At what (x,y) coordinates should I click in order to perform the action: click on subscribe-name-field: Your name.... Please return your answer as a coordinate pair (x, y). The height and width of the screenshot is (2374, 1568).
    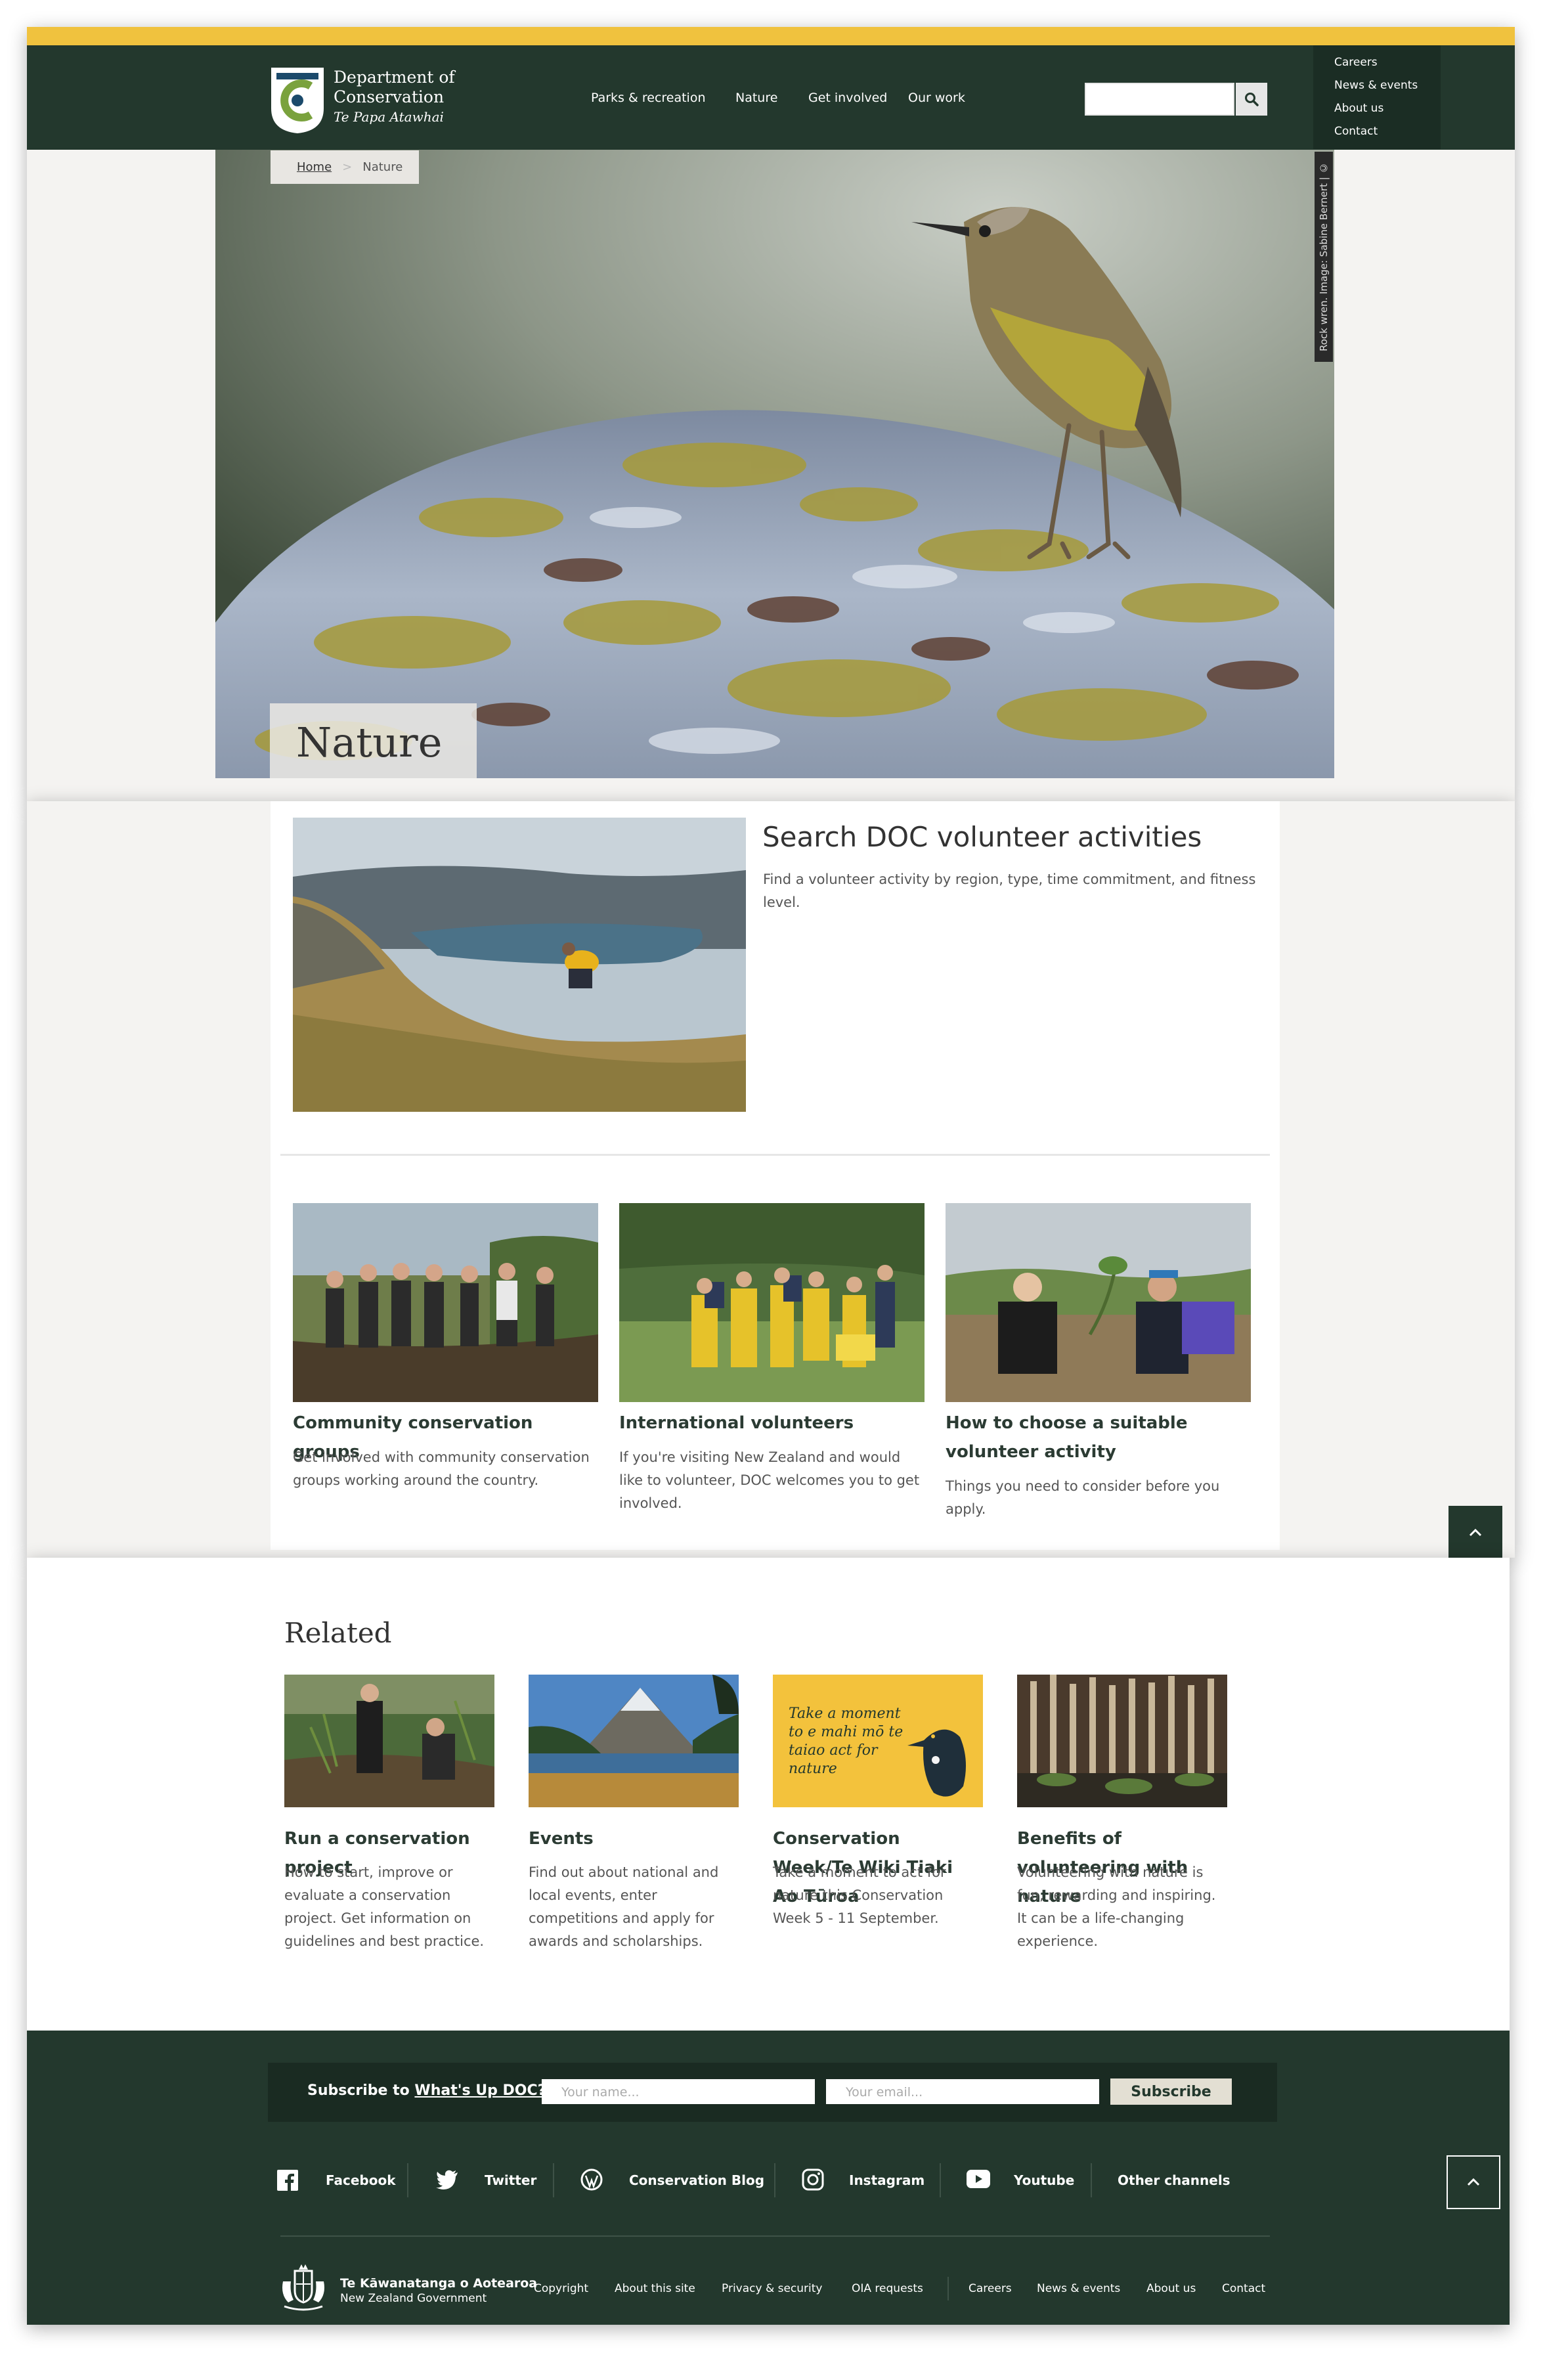
    Looking at the image, I should click on (679, 2091).